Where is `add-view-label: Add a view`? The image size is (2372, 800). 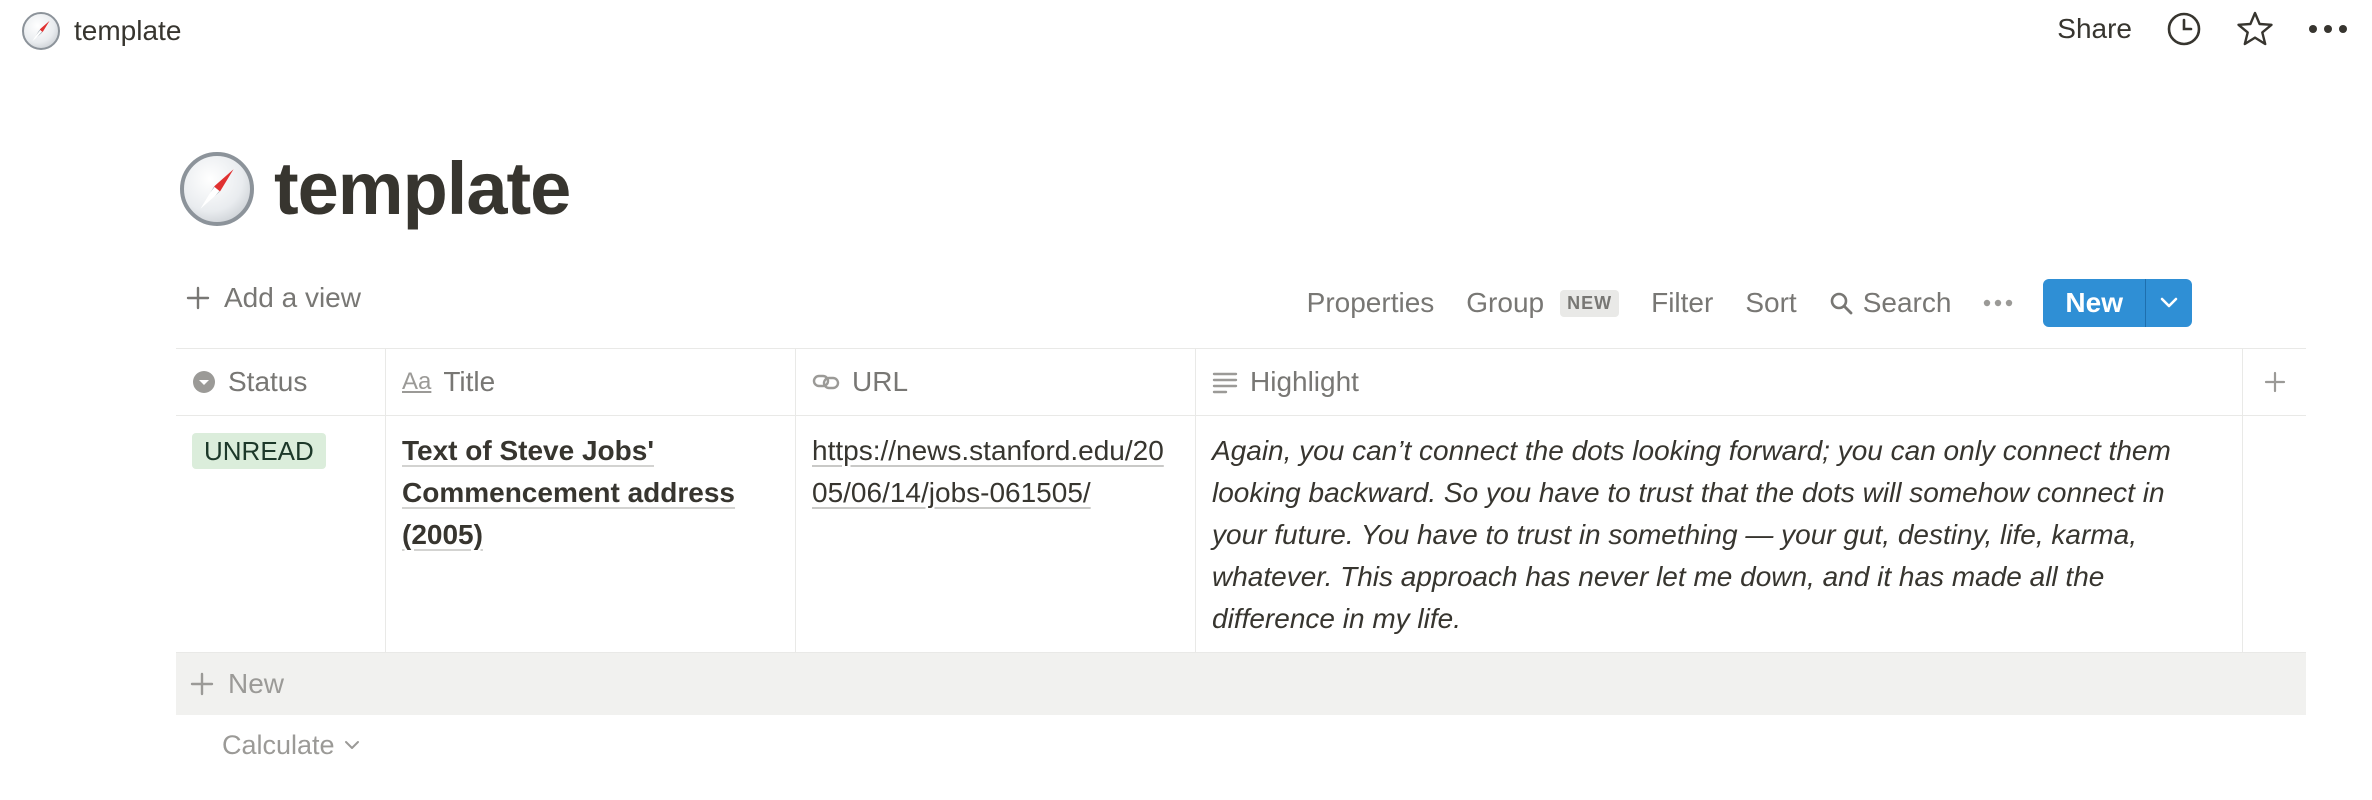
add-view-label: Add a view is located at coordinates (292, 297).